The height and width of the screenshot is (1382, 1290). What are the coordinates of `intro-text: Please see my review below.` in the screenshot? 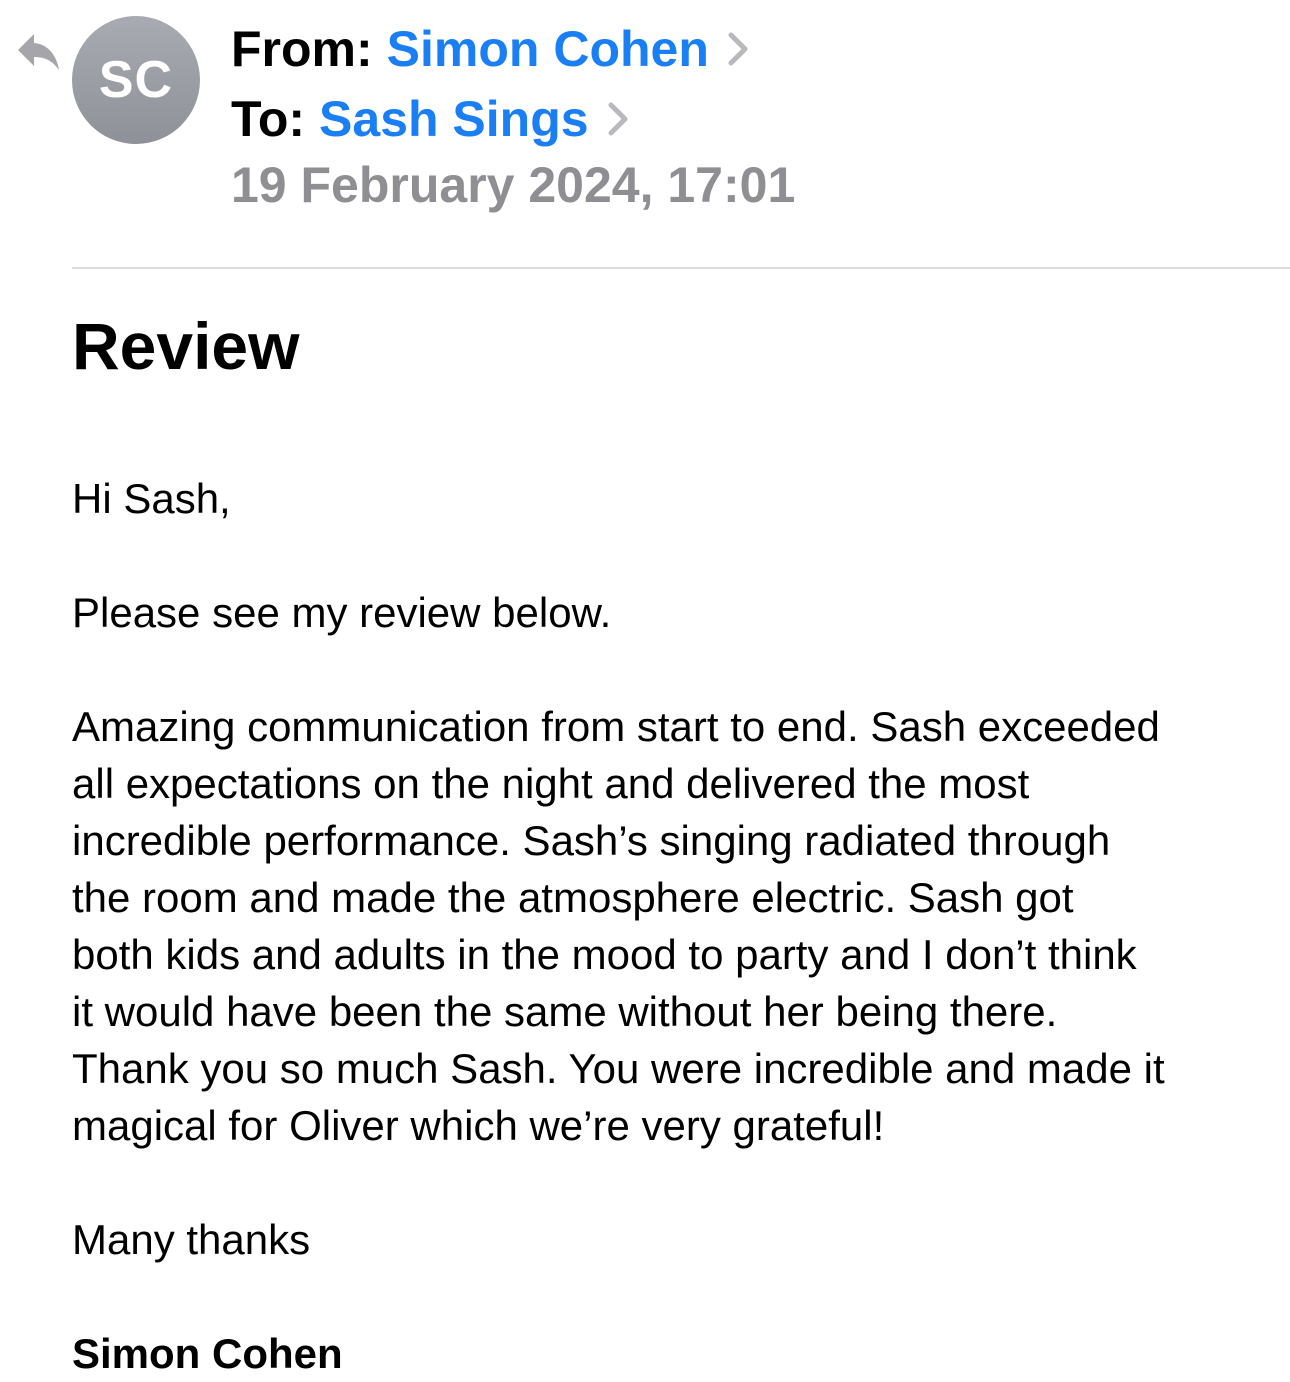 It's located at (342, 612).